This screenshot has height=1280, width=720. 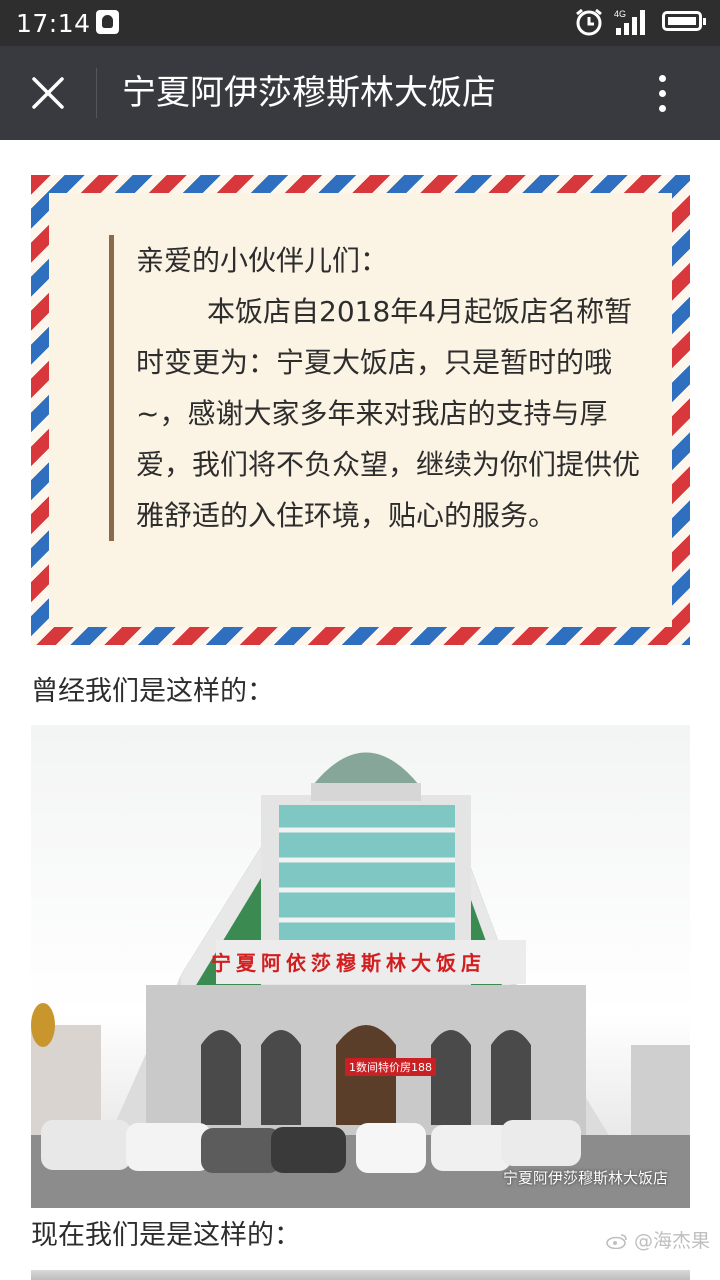 I want to click on nav-divider, so click(x=96, y=93).